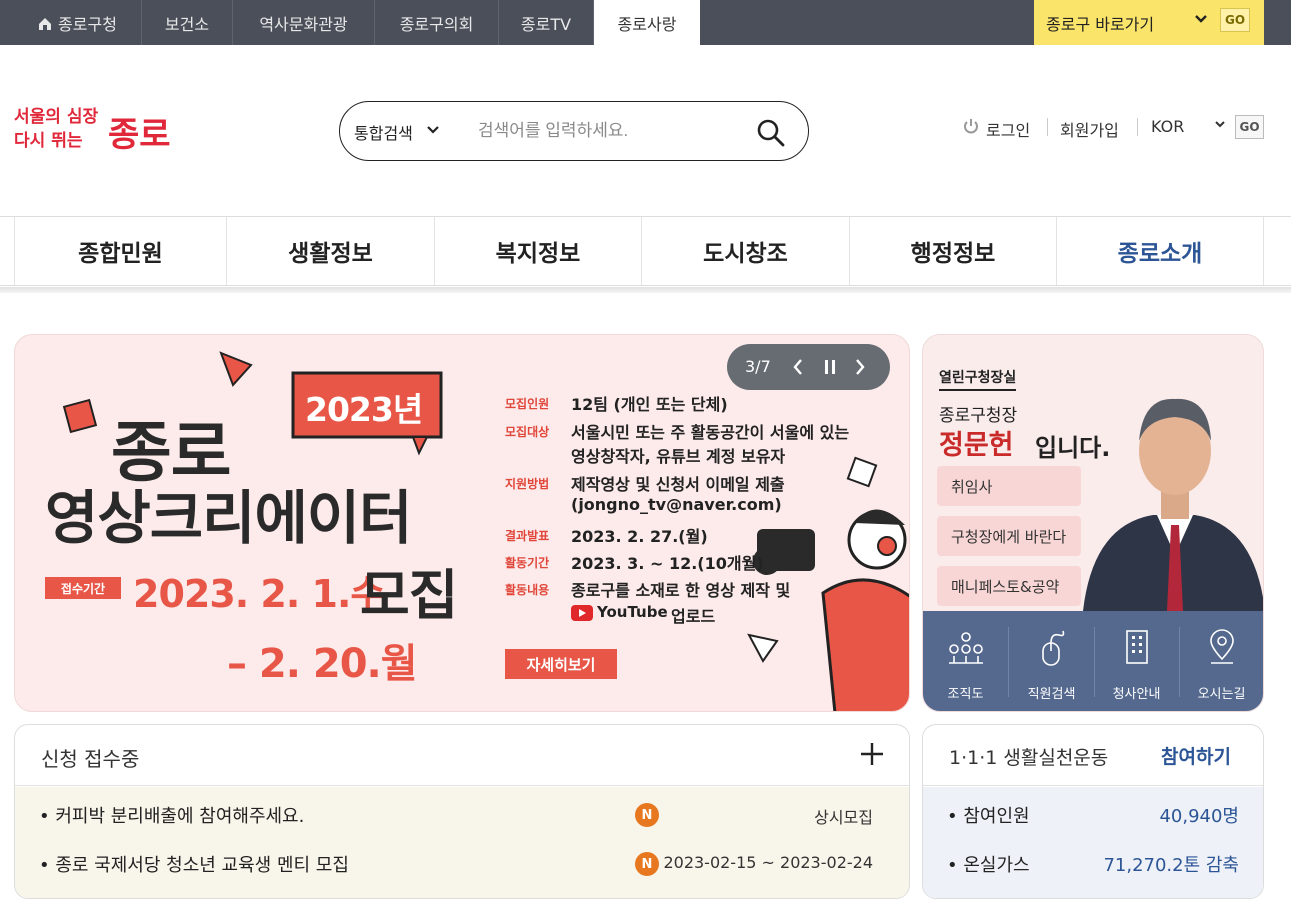 This screenshot has width=1291, height=899. I want to click on quick-link-building-guide: 청사안내, so click(1136, 661).